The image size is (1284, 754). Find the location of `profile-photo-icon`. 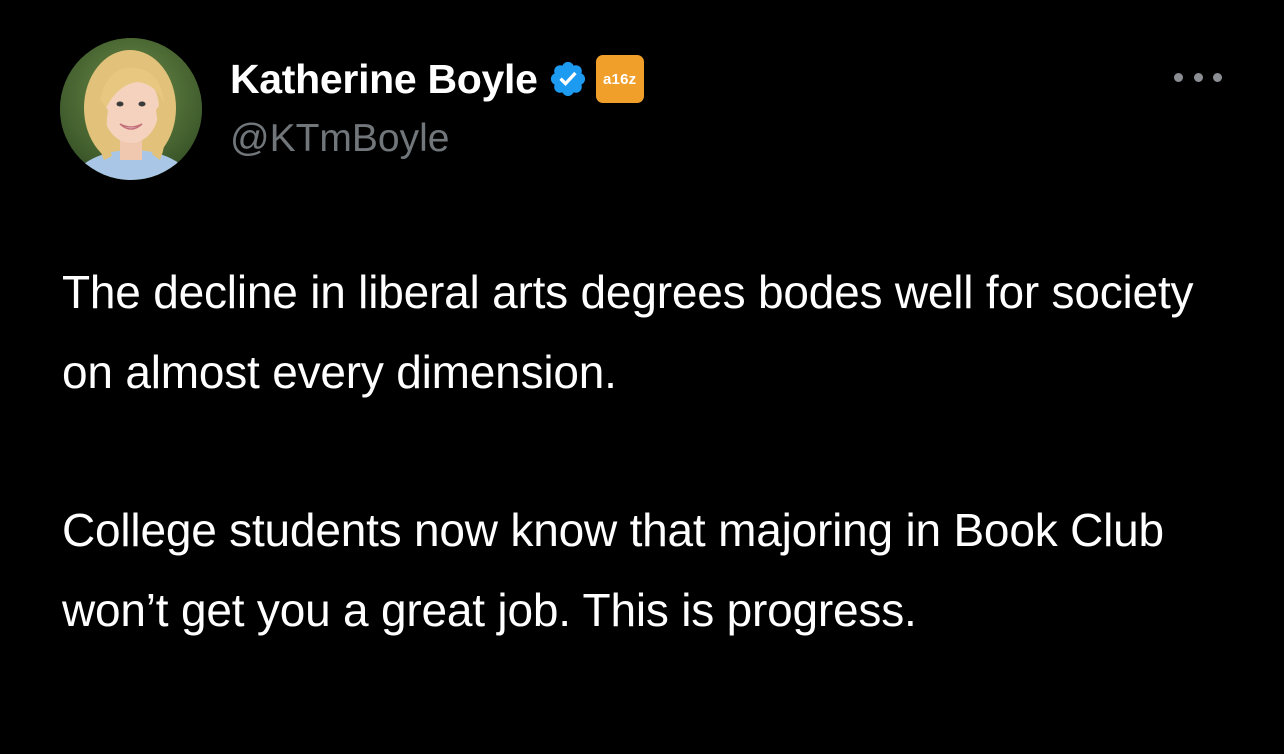

profile-photo-icon is located at coordinates (131, 109).